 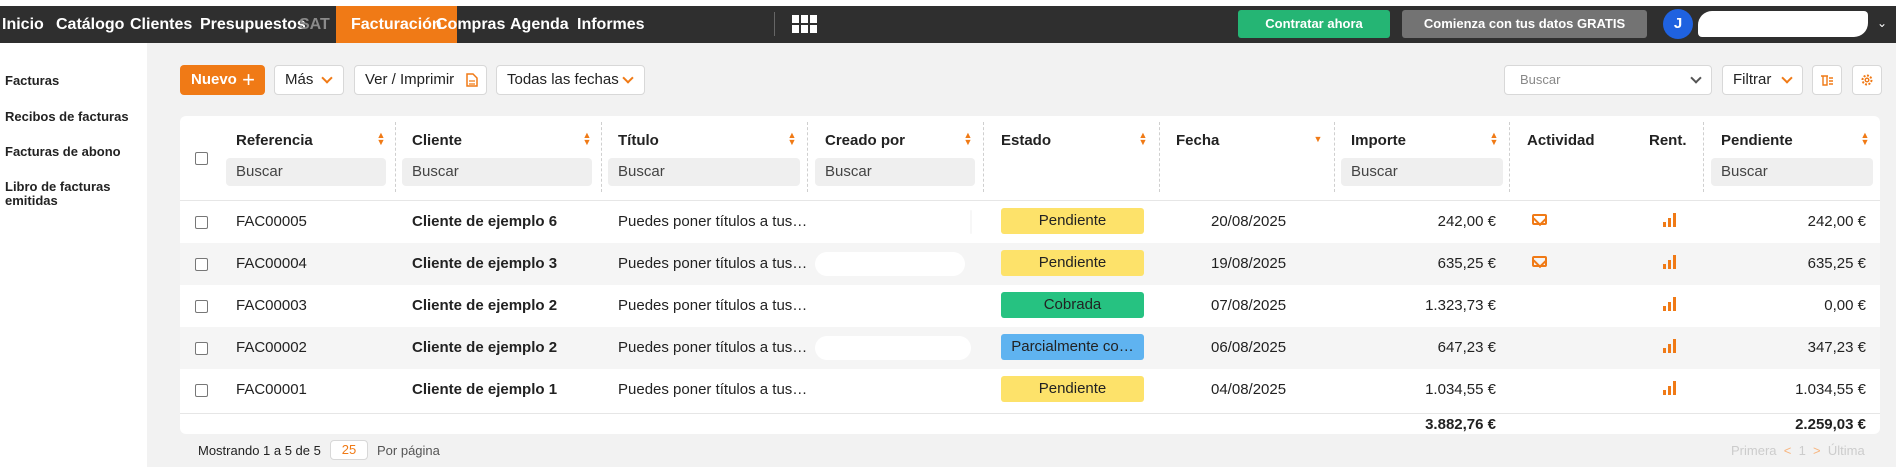 What do you see at coordinates (1836, 347) in the screenshot?
I see `cell-pendiente: 347,23 €` at bounding box center [1836, 347].